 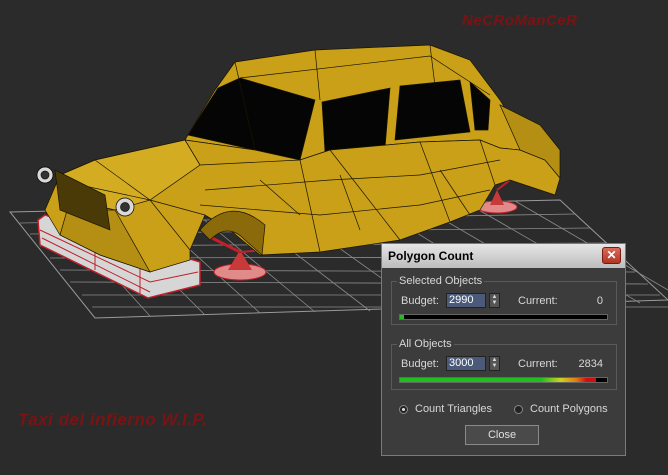 What do you see at coordinates (466, 300) in the screenshot?
I see `selected-budget-input: 2990` at bounding box center [466, 300].